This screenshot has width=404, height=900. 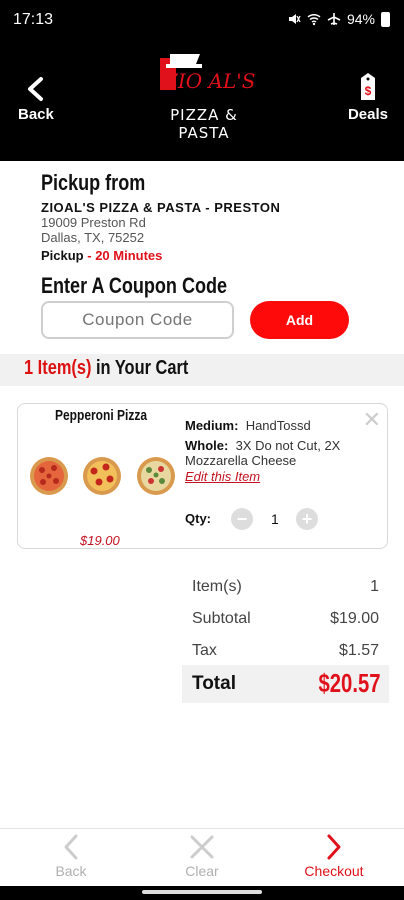 I want to click on nav-clear-button: Clear, so click(x=202, y=856).